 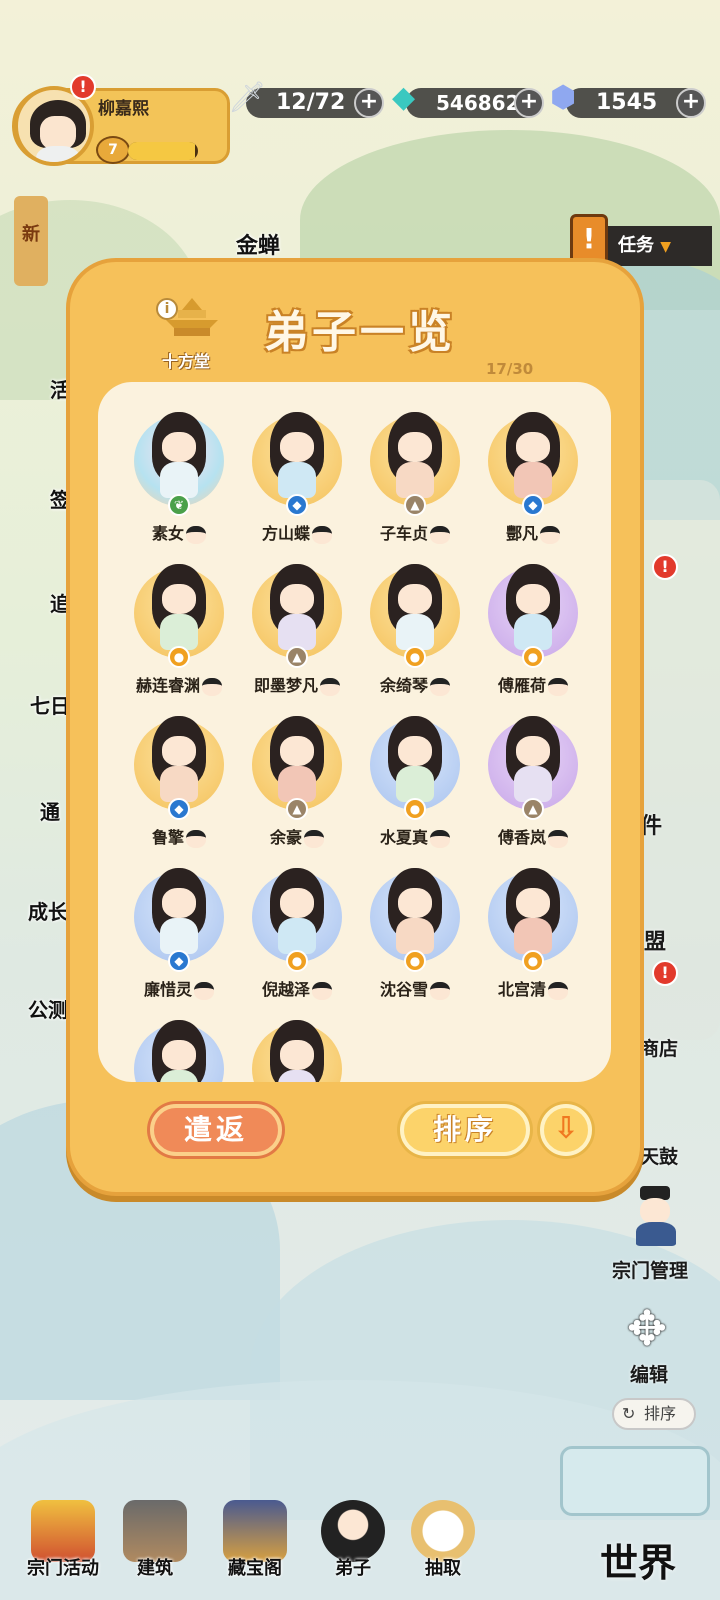 I want to click on add-crystal-button: +, so click(x=691, y=103).